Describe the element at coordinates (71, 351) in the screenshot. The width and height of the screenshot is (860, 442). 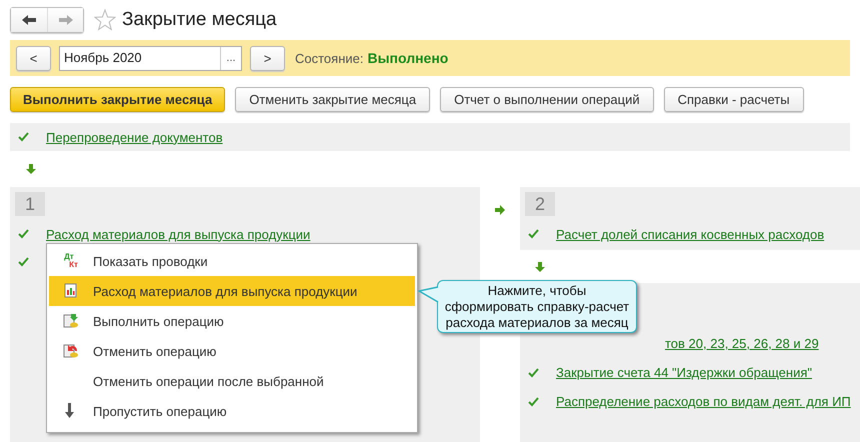
I see `document-undo-icon` at that location.